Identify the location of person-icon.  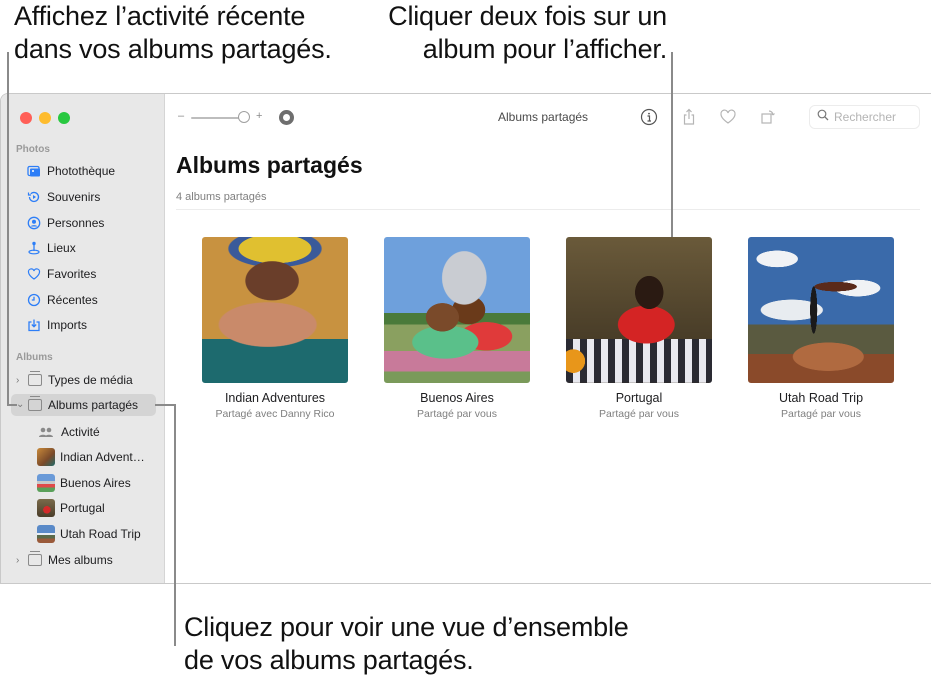
(34, 223).